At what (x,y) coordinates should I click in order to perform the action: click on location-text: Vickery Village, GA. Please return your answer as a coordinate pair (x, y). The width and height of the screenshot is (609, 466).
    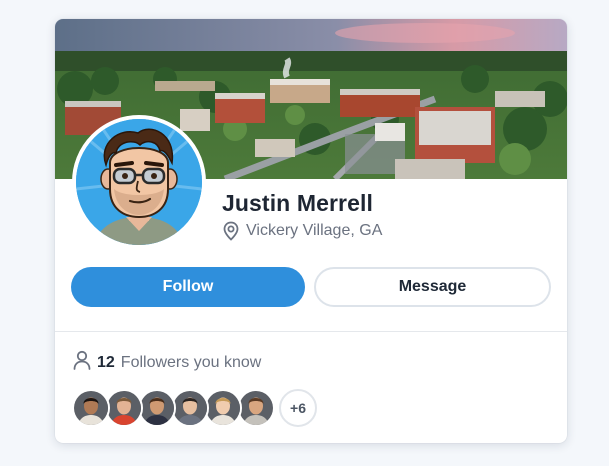
    Looking at the image, I should click on (314, 230).